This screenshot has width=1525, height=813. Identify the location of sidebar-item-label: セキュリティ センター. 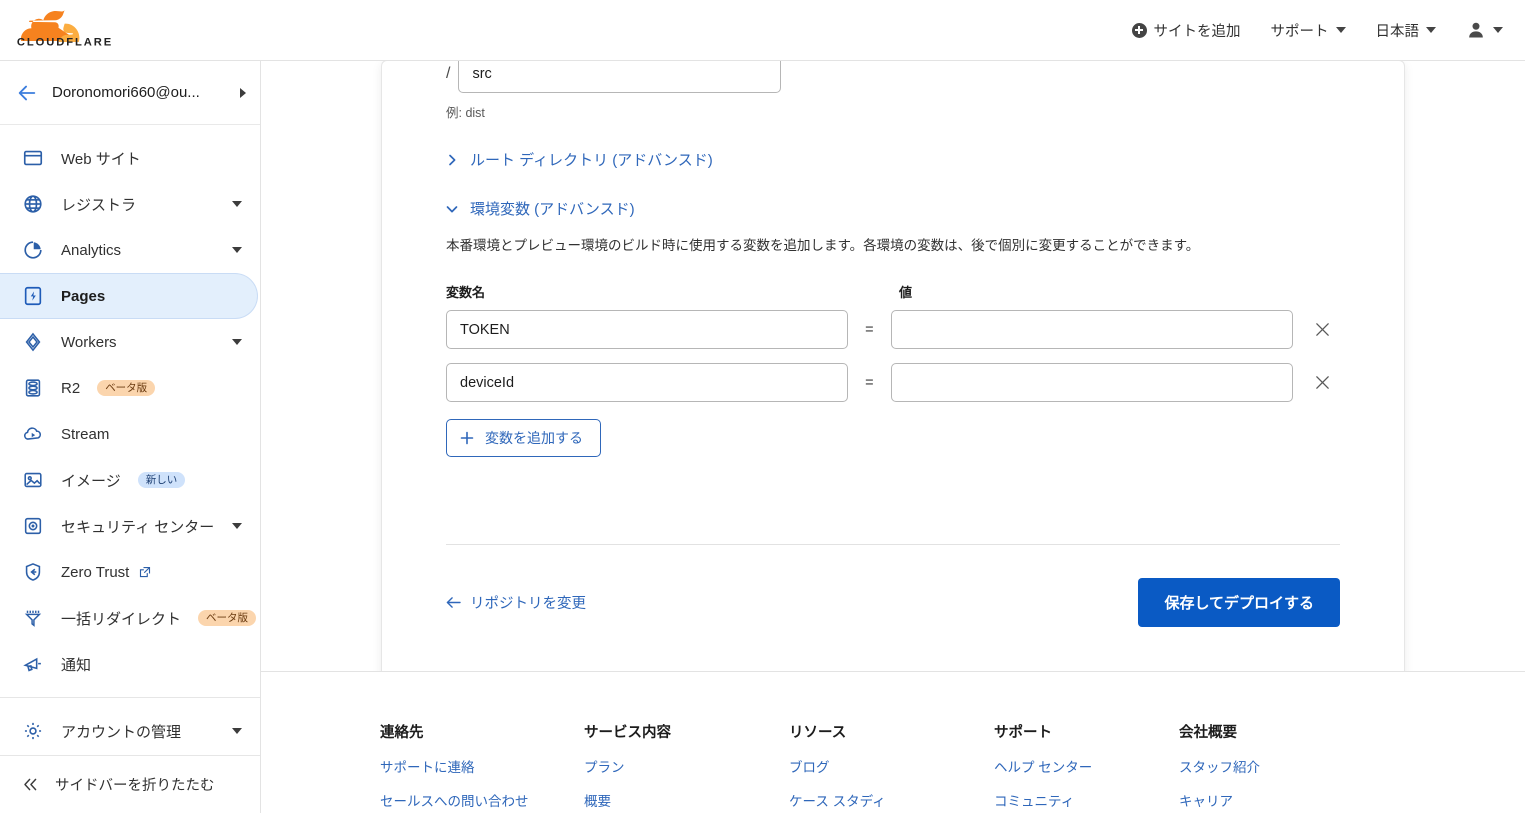
(138, 527).